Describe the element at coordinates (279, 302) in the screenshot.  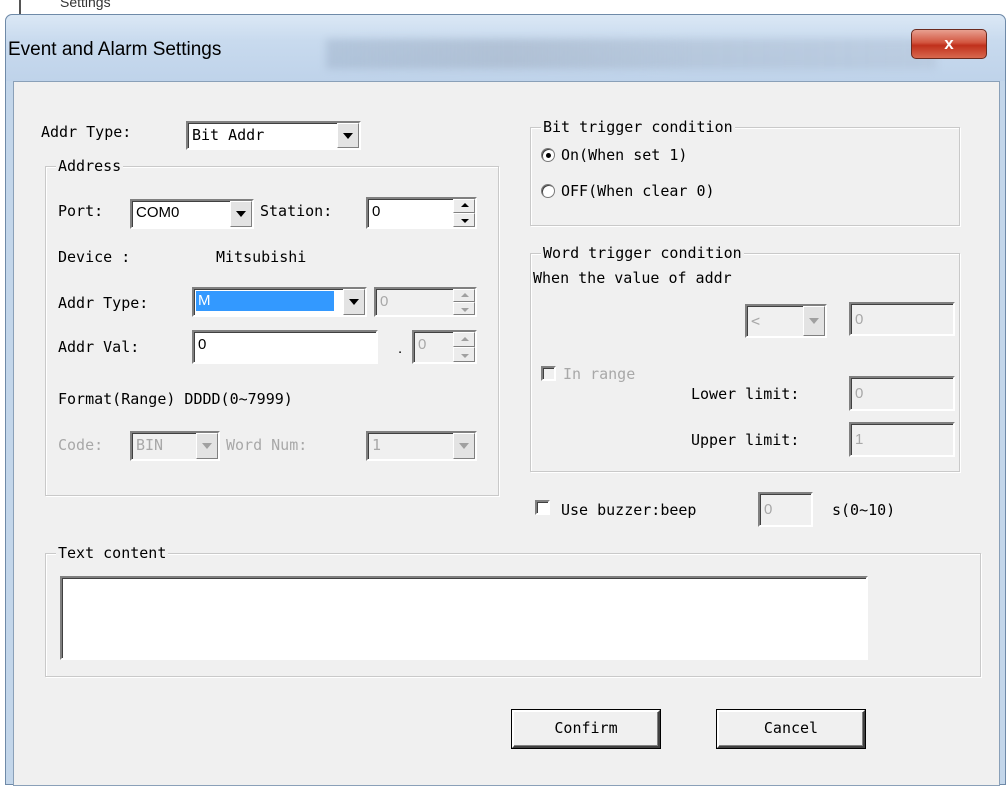
I see `addr-type-device-select: M` at that location.